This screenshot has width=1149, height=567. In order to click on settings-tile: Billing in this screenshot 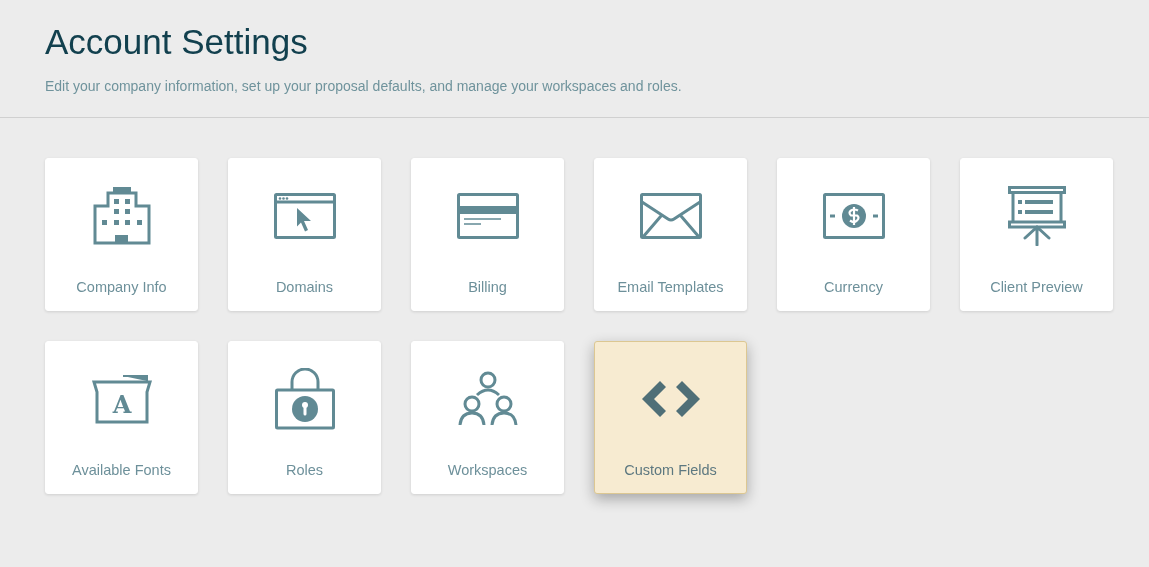, I will do `click(487, 234)`.